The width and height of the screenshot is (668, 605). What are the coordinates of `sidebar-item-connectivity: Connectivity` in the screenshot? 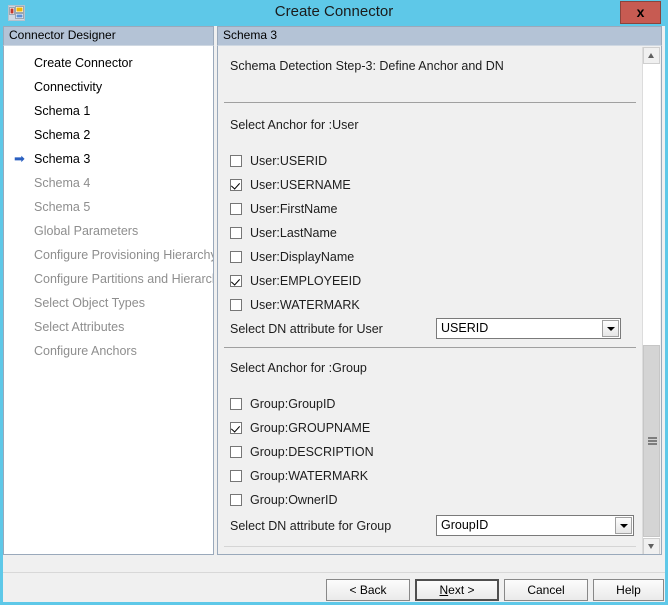 It's located at (108, 87).